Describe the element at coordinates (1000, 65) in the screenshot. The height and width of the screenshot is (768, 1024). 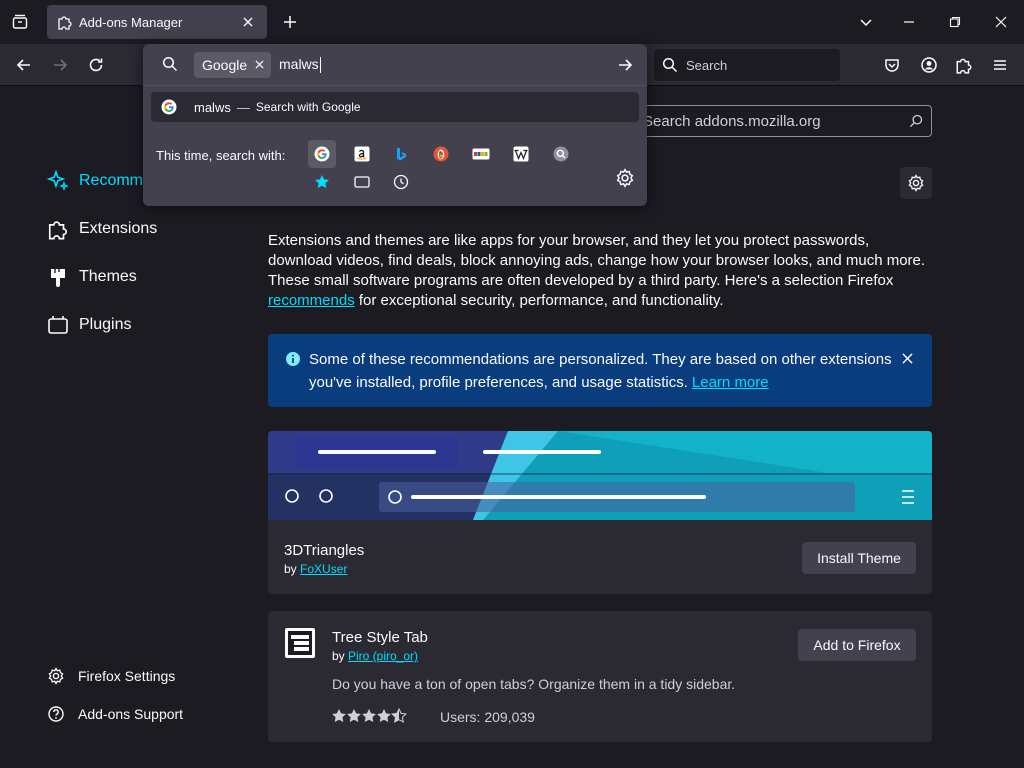
I see `app-menu-button` at that location.